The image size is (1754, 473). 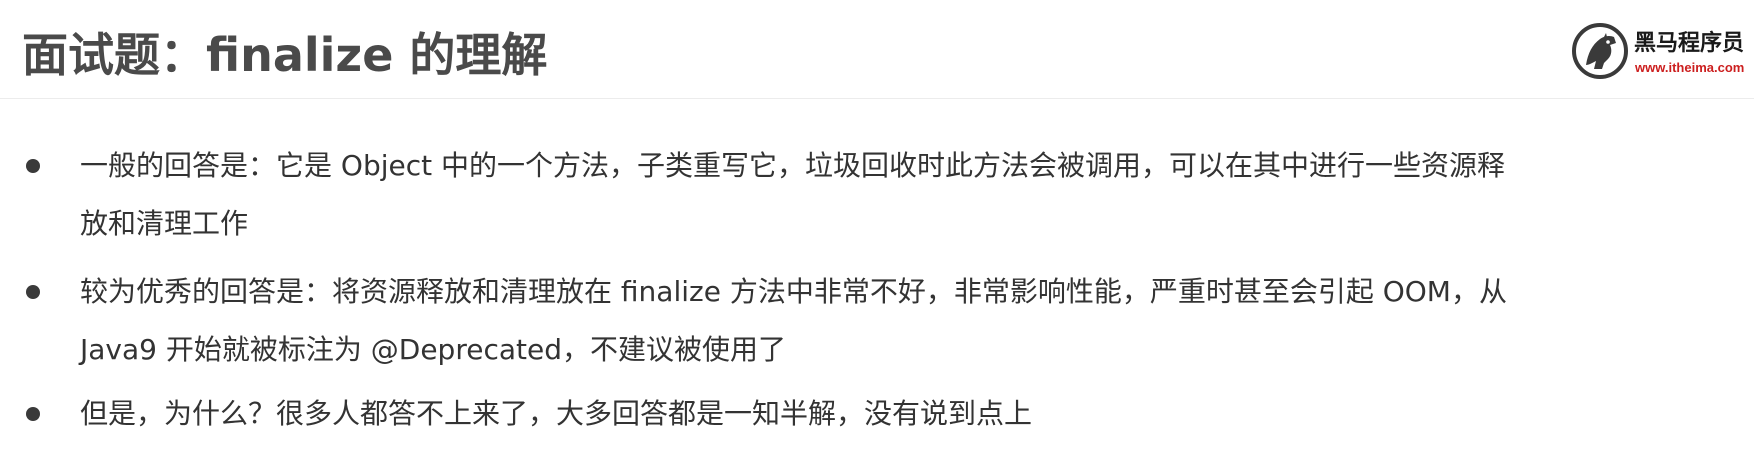 What do you see at coordinates (556, 413) in the screenshot?
I see `bullet-line: 但是，为什么？很多人都答不上来了，大多回答都是一知半解，没有说到点上` at bounding box center [556, 413].